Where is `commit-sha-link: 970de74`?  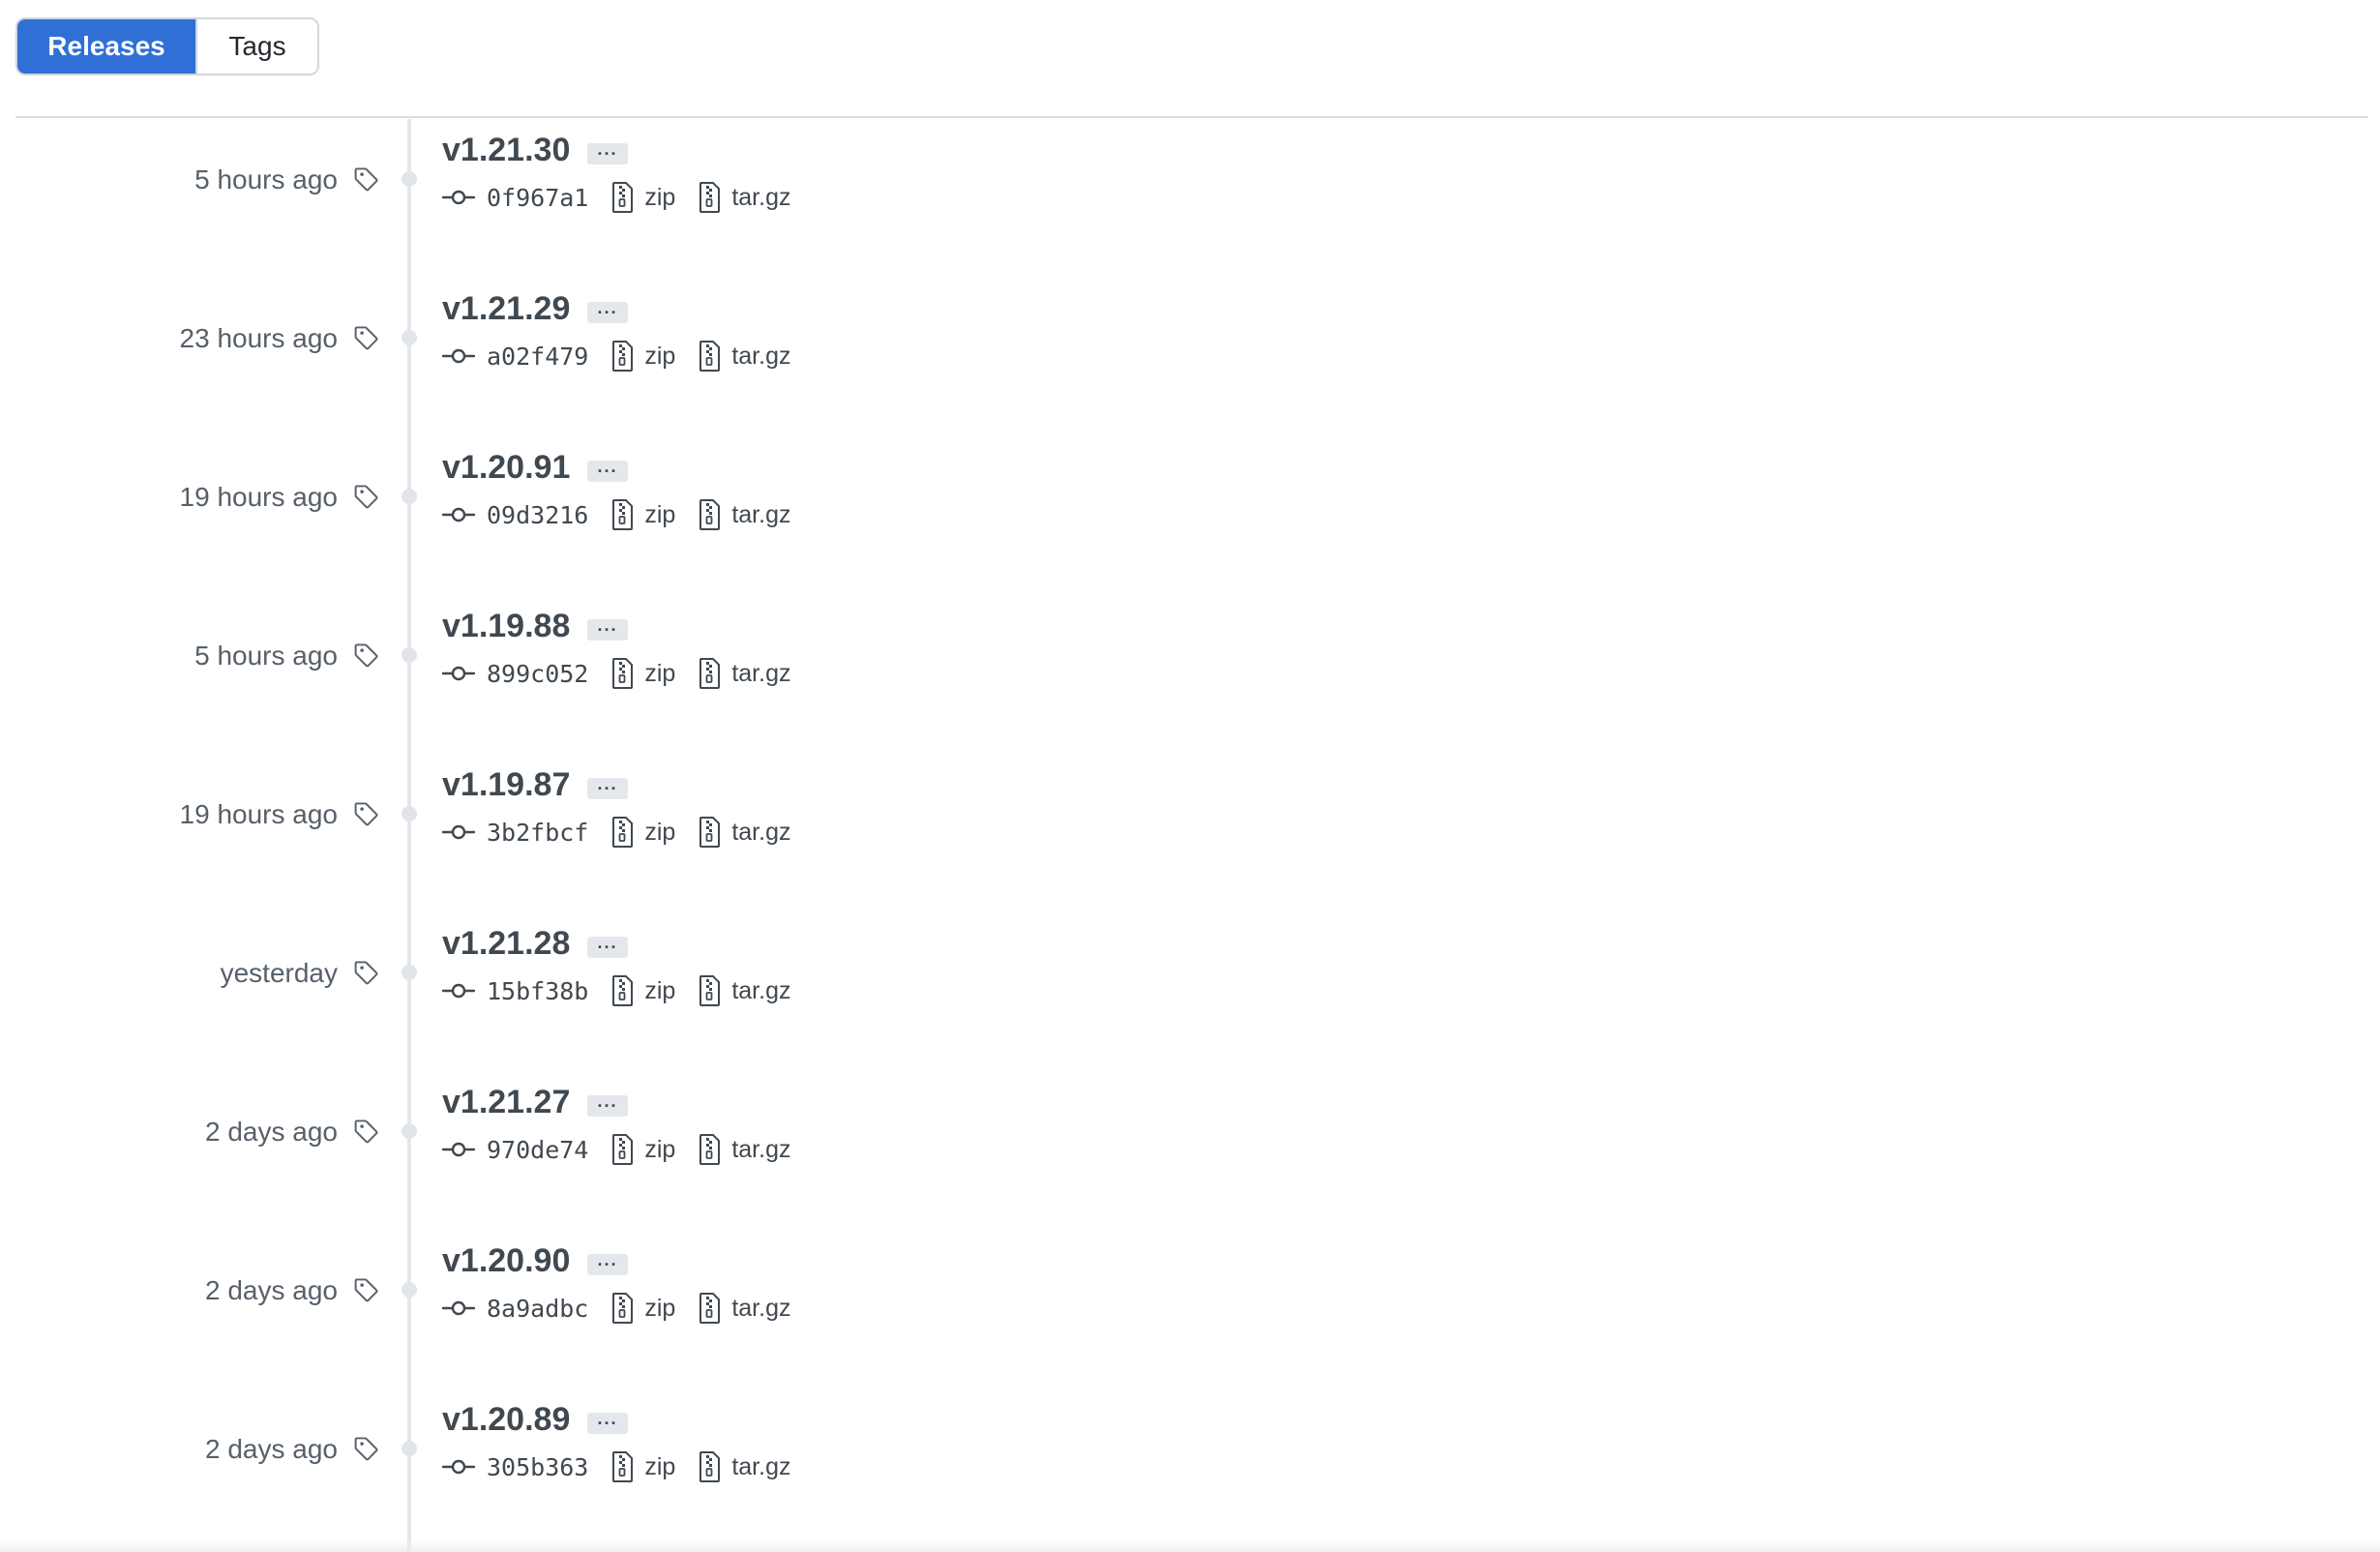 commit-sha-link: 970de74 is located at coordinates (538, 1150).